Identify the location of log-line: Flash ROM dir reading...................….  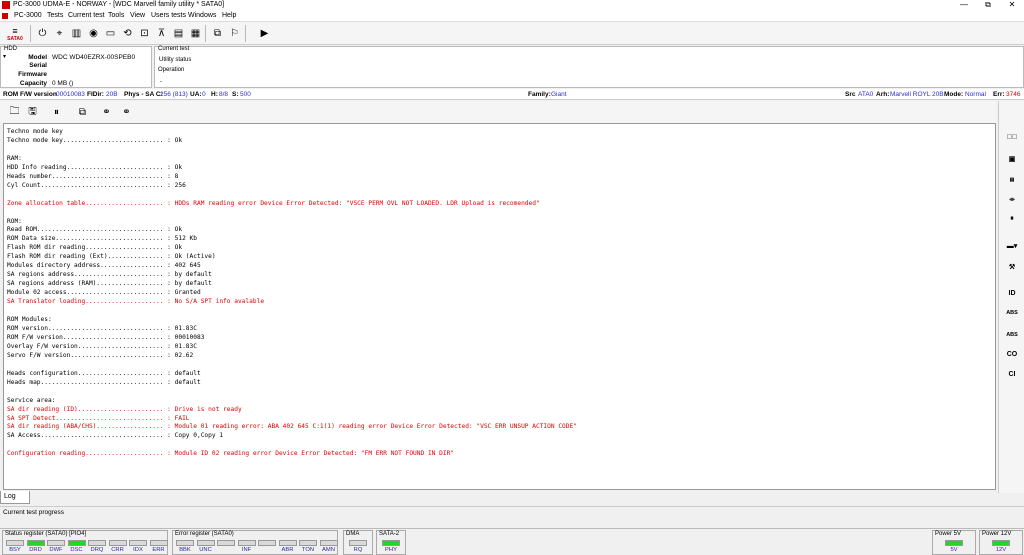
(95, 248).